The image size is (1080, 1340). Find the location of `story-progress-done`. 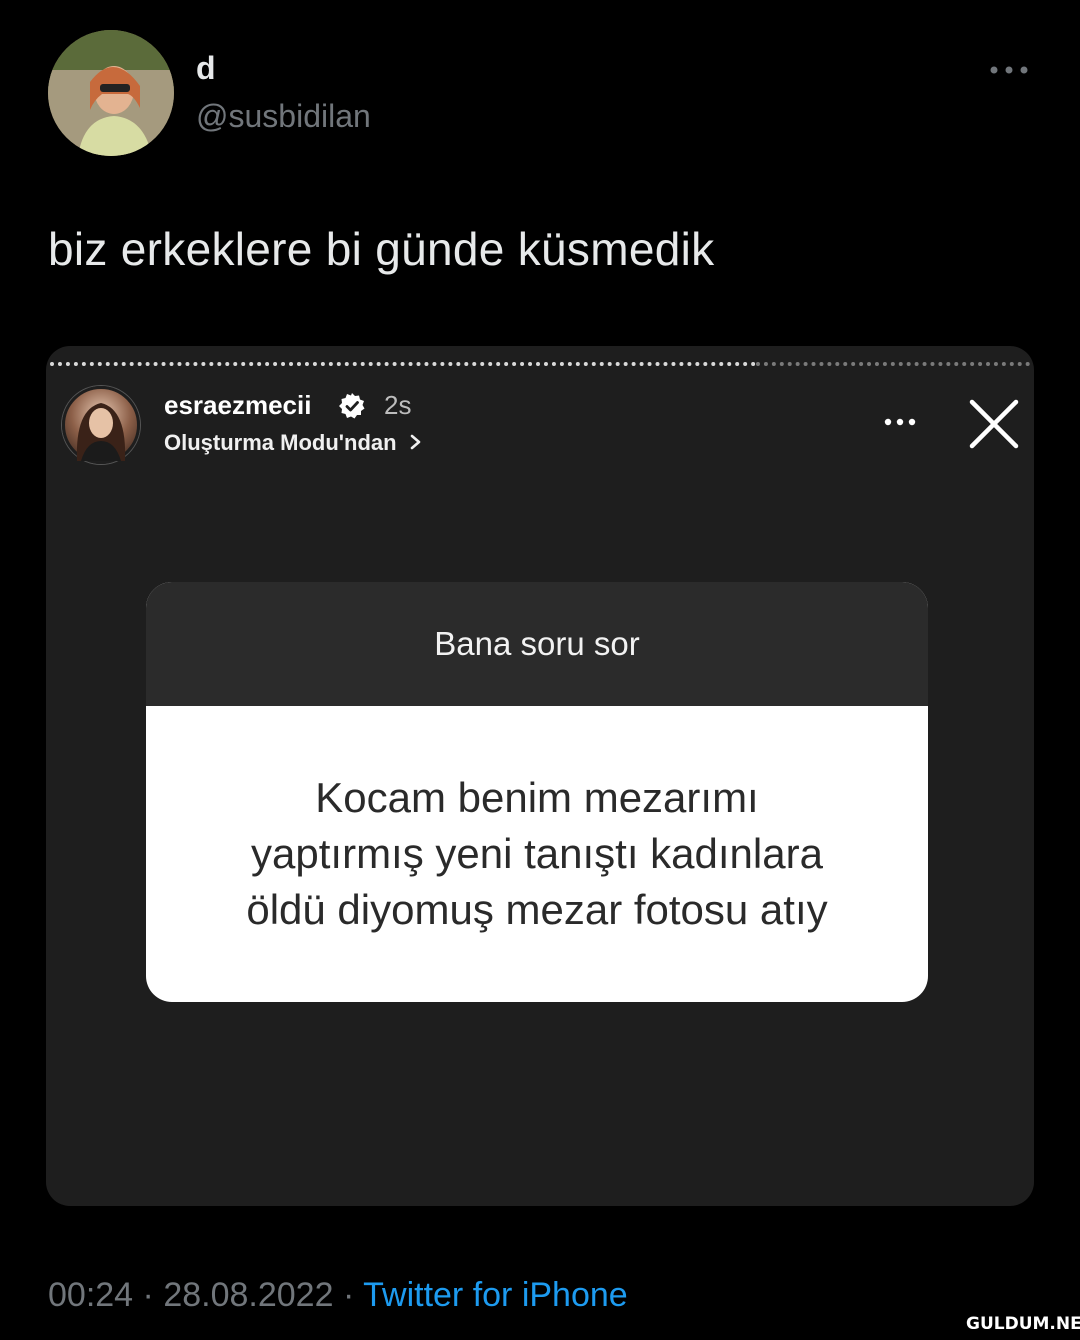

story-progress-done is located at coordinates (403, 364).